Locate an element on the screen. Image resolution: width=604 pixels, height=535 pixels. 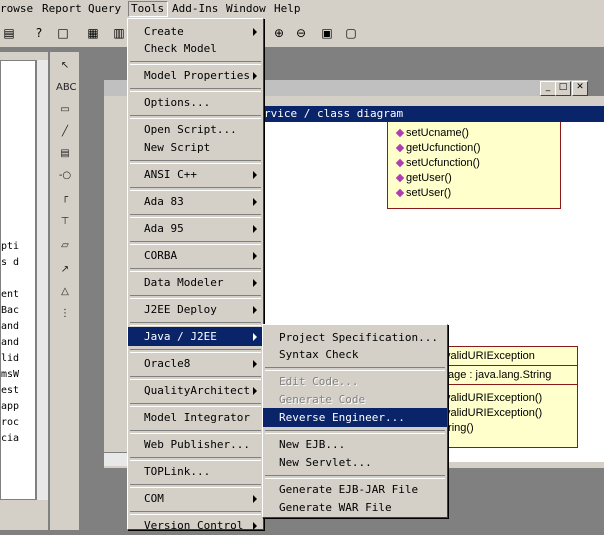
zoom-in-icon: ⊕ is located at coordinates (279, 33).